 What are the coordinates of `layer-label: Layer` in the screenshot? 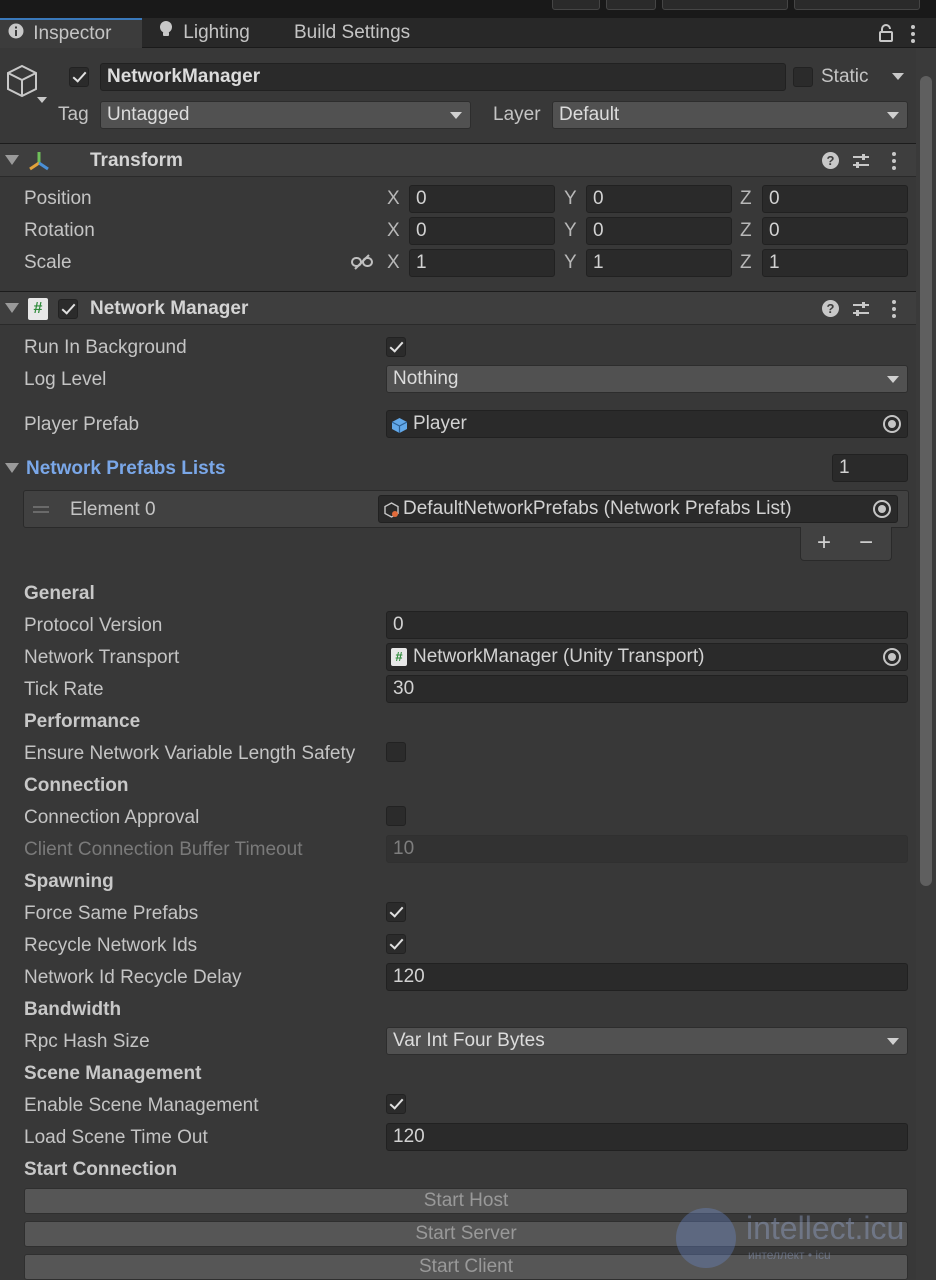 It's located at (517, 114).